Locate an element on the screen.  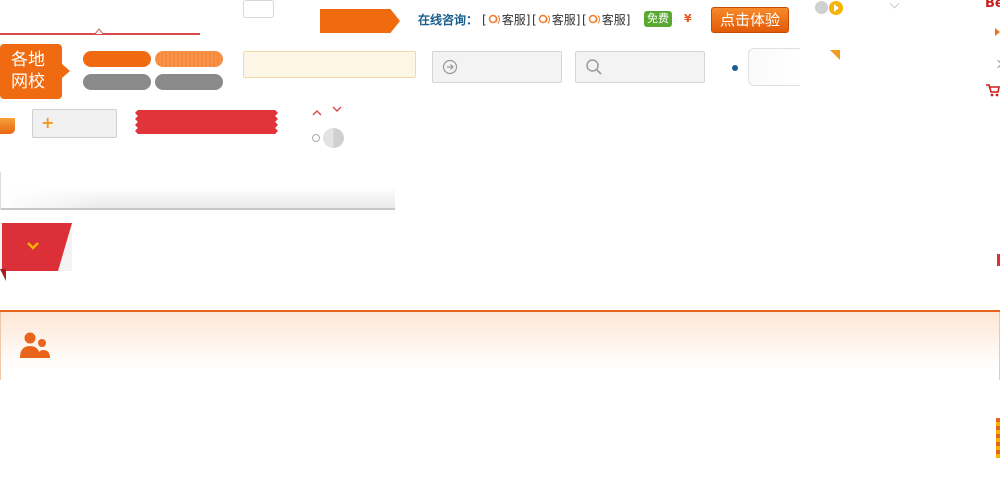
regional-schools-tab: 各地 网校 is located at coordinates (35, 71).